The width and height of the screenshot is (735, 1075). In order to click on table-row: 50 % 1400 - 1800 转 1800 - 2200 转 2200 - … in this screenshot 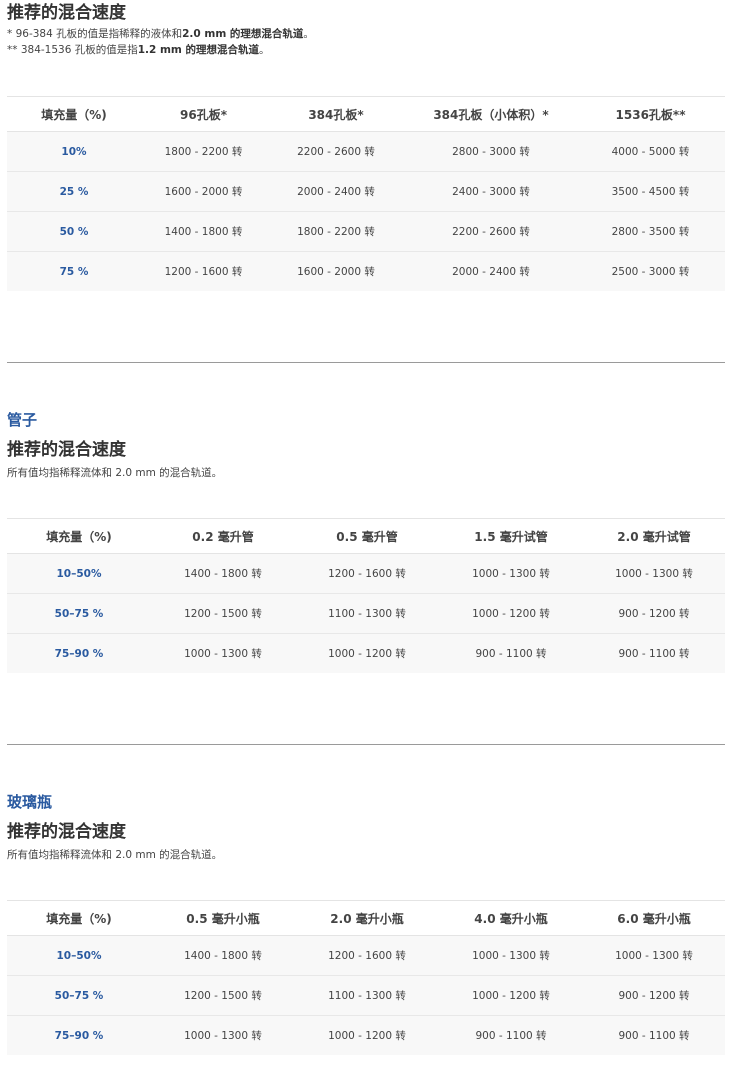, I will do `click(366, 231)`.